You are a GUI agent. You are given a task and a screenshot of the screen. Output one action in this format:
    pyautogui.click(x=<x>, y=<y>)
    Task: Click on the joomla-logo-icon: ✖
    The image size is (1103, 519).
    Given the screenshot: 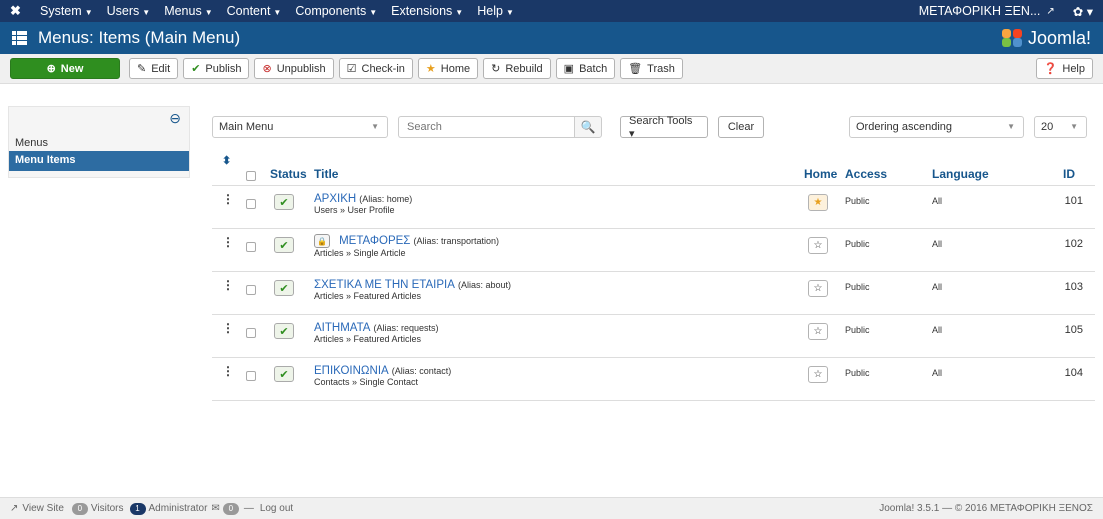 What is the action you would take?
    pyautogui.click(x=20, y=11)
    